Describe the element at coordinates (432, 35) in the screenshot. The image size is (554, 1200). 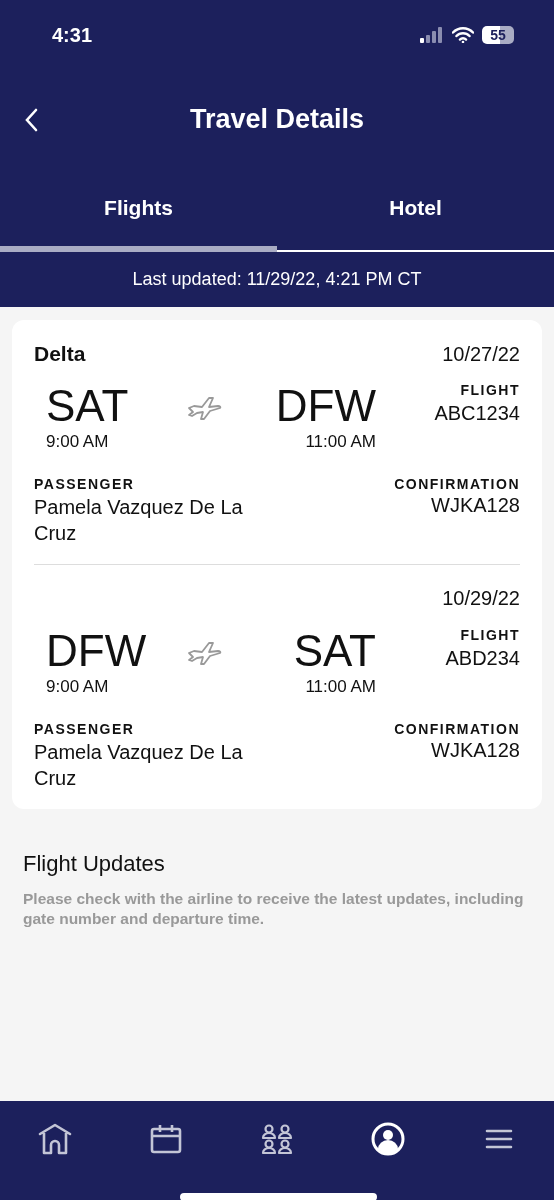
I see `signal-icon` at that location.